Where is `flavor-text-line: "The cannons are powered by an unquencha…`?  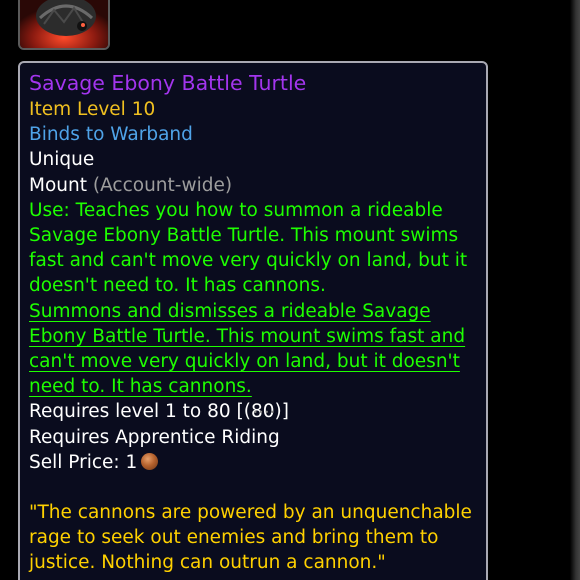 flavor-text-line: "The cannons are powered by an unquencha… is located at coordinates (250, 513).